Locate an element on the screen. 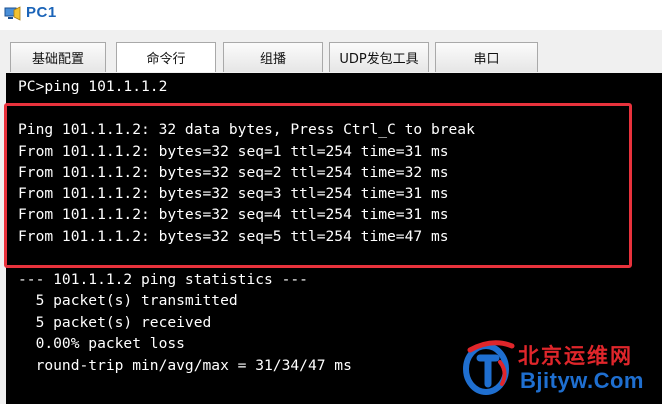  window-titlebar: PC1 is located at coordinates (331, 15).